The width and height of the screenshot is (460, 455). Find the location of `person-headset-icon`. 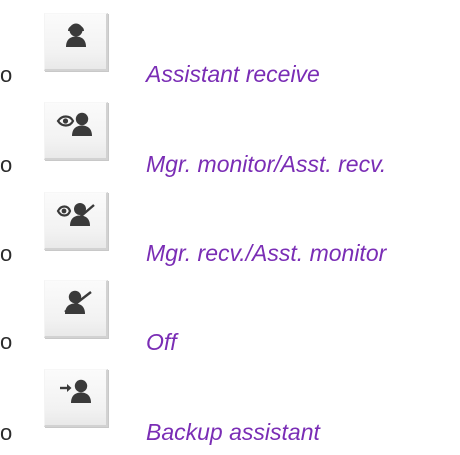

person-headset-icon is located at coordinates (75, 35).